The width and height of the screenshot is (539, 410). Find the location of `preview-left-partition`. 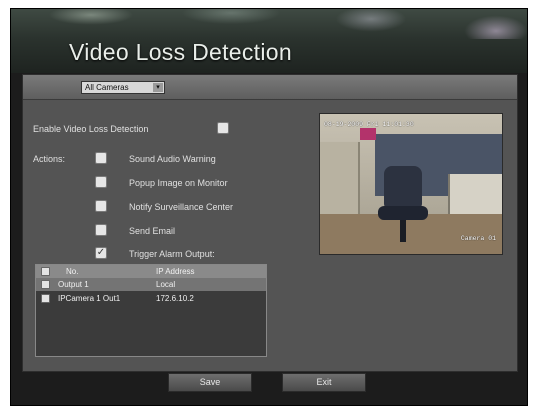

preview-left-partition is located at coordinates (340, 182).